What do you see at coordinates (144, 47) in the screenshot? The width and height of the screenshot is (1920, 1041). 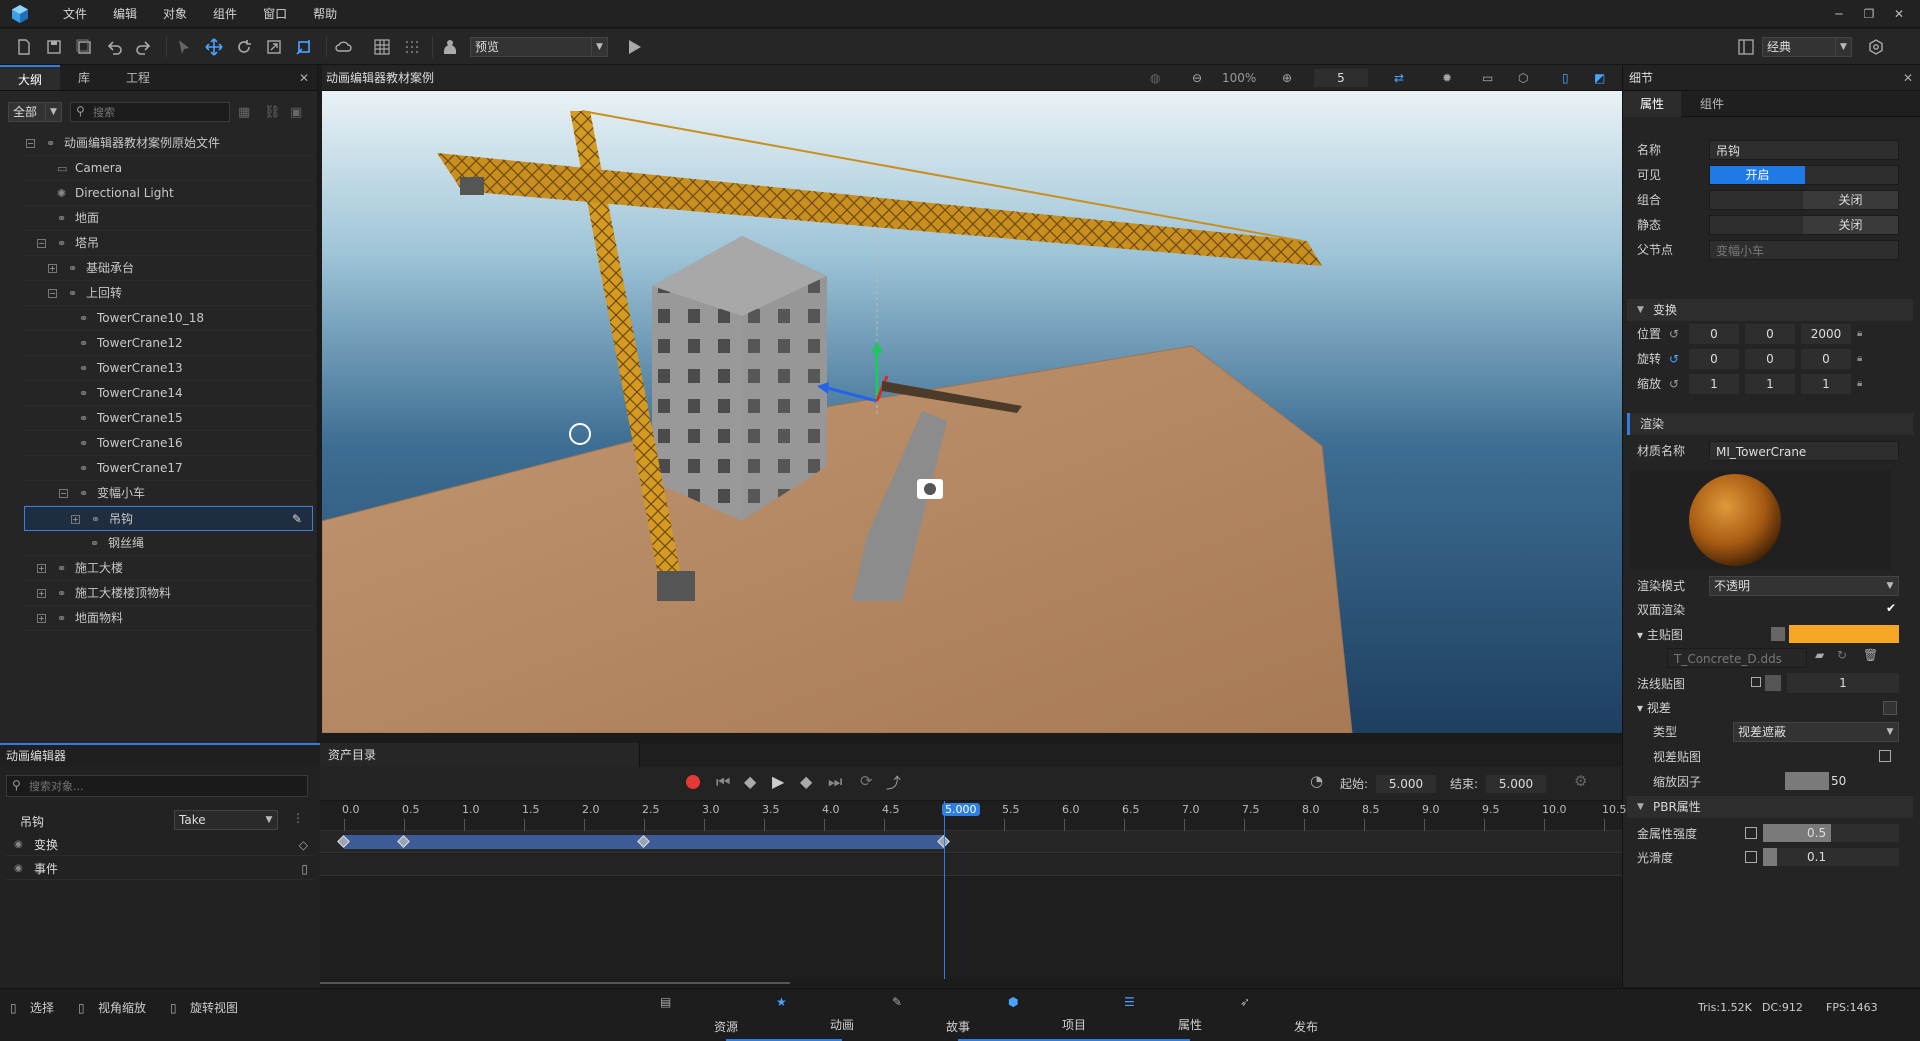 I see `redo-icon` at bounding box center [144, 47].